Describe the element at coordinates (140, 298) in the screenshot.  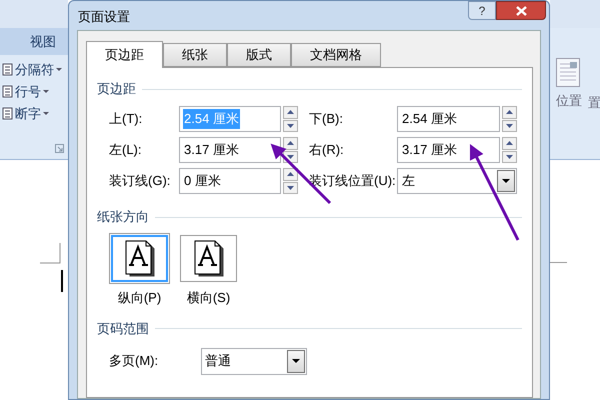
I see `orientation-label: 纵向(P)` at that location.